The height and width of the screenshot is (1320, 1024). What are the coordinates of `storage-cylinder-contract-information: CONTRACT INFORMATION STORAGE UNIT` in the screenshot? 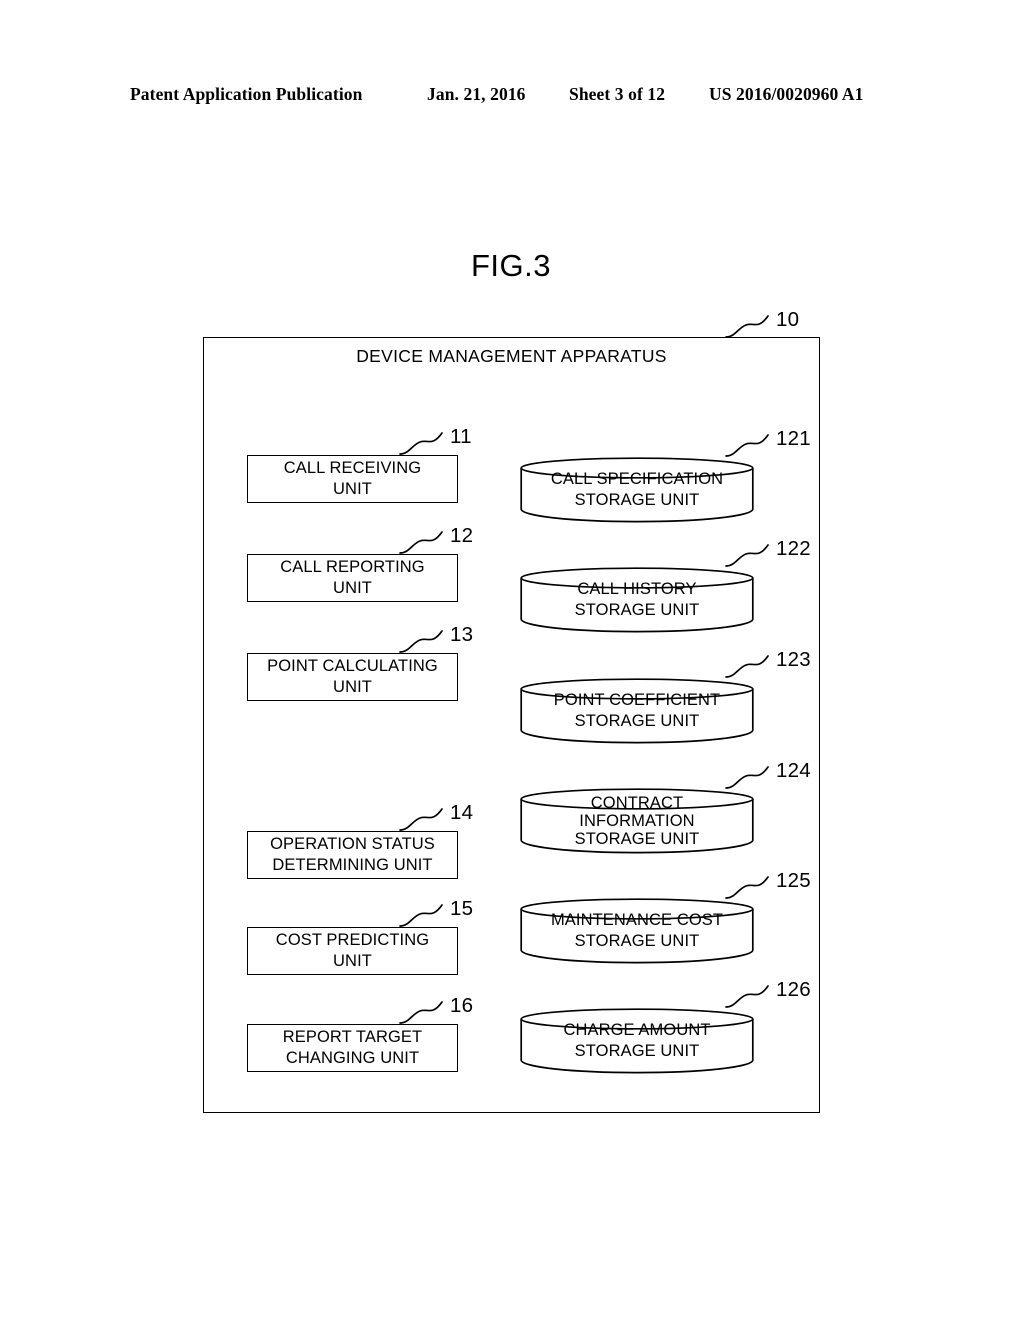 It's located at (637, 821).